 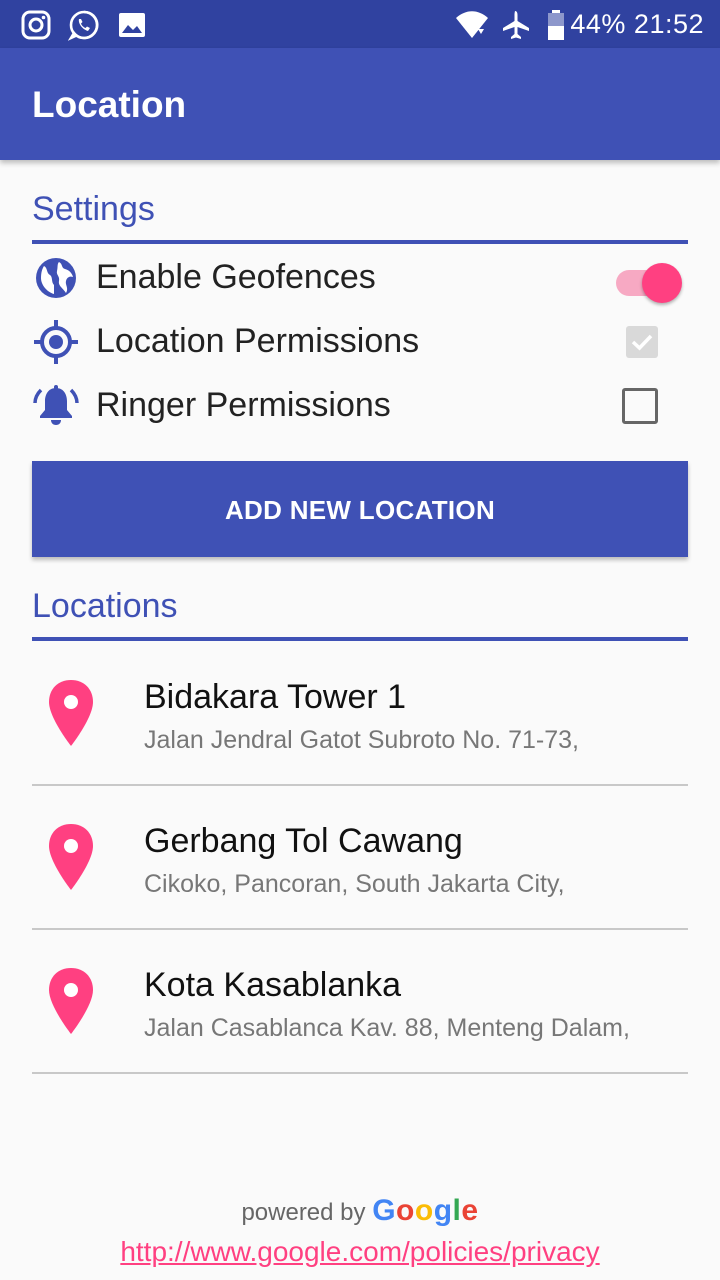 I want to click on gallery-icon, so click(x=132, y=25).